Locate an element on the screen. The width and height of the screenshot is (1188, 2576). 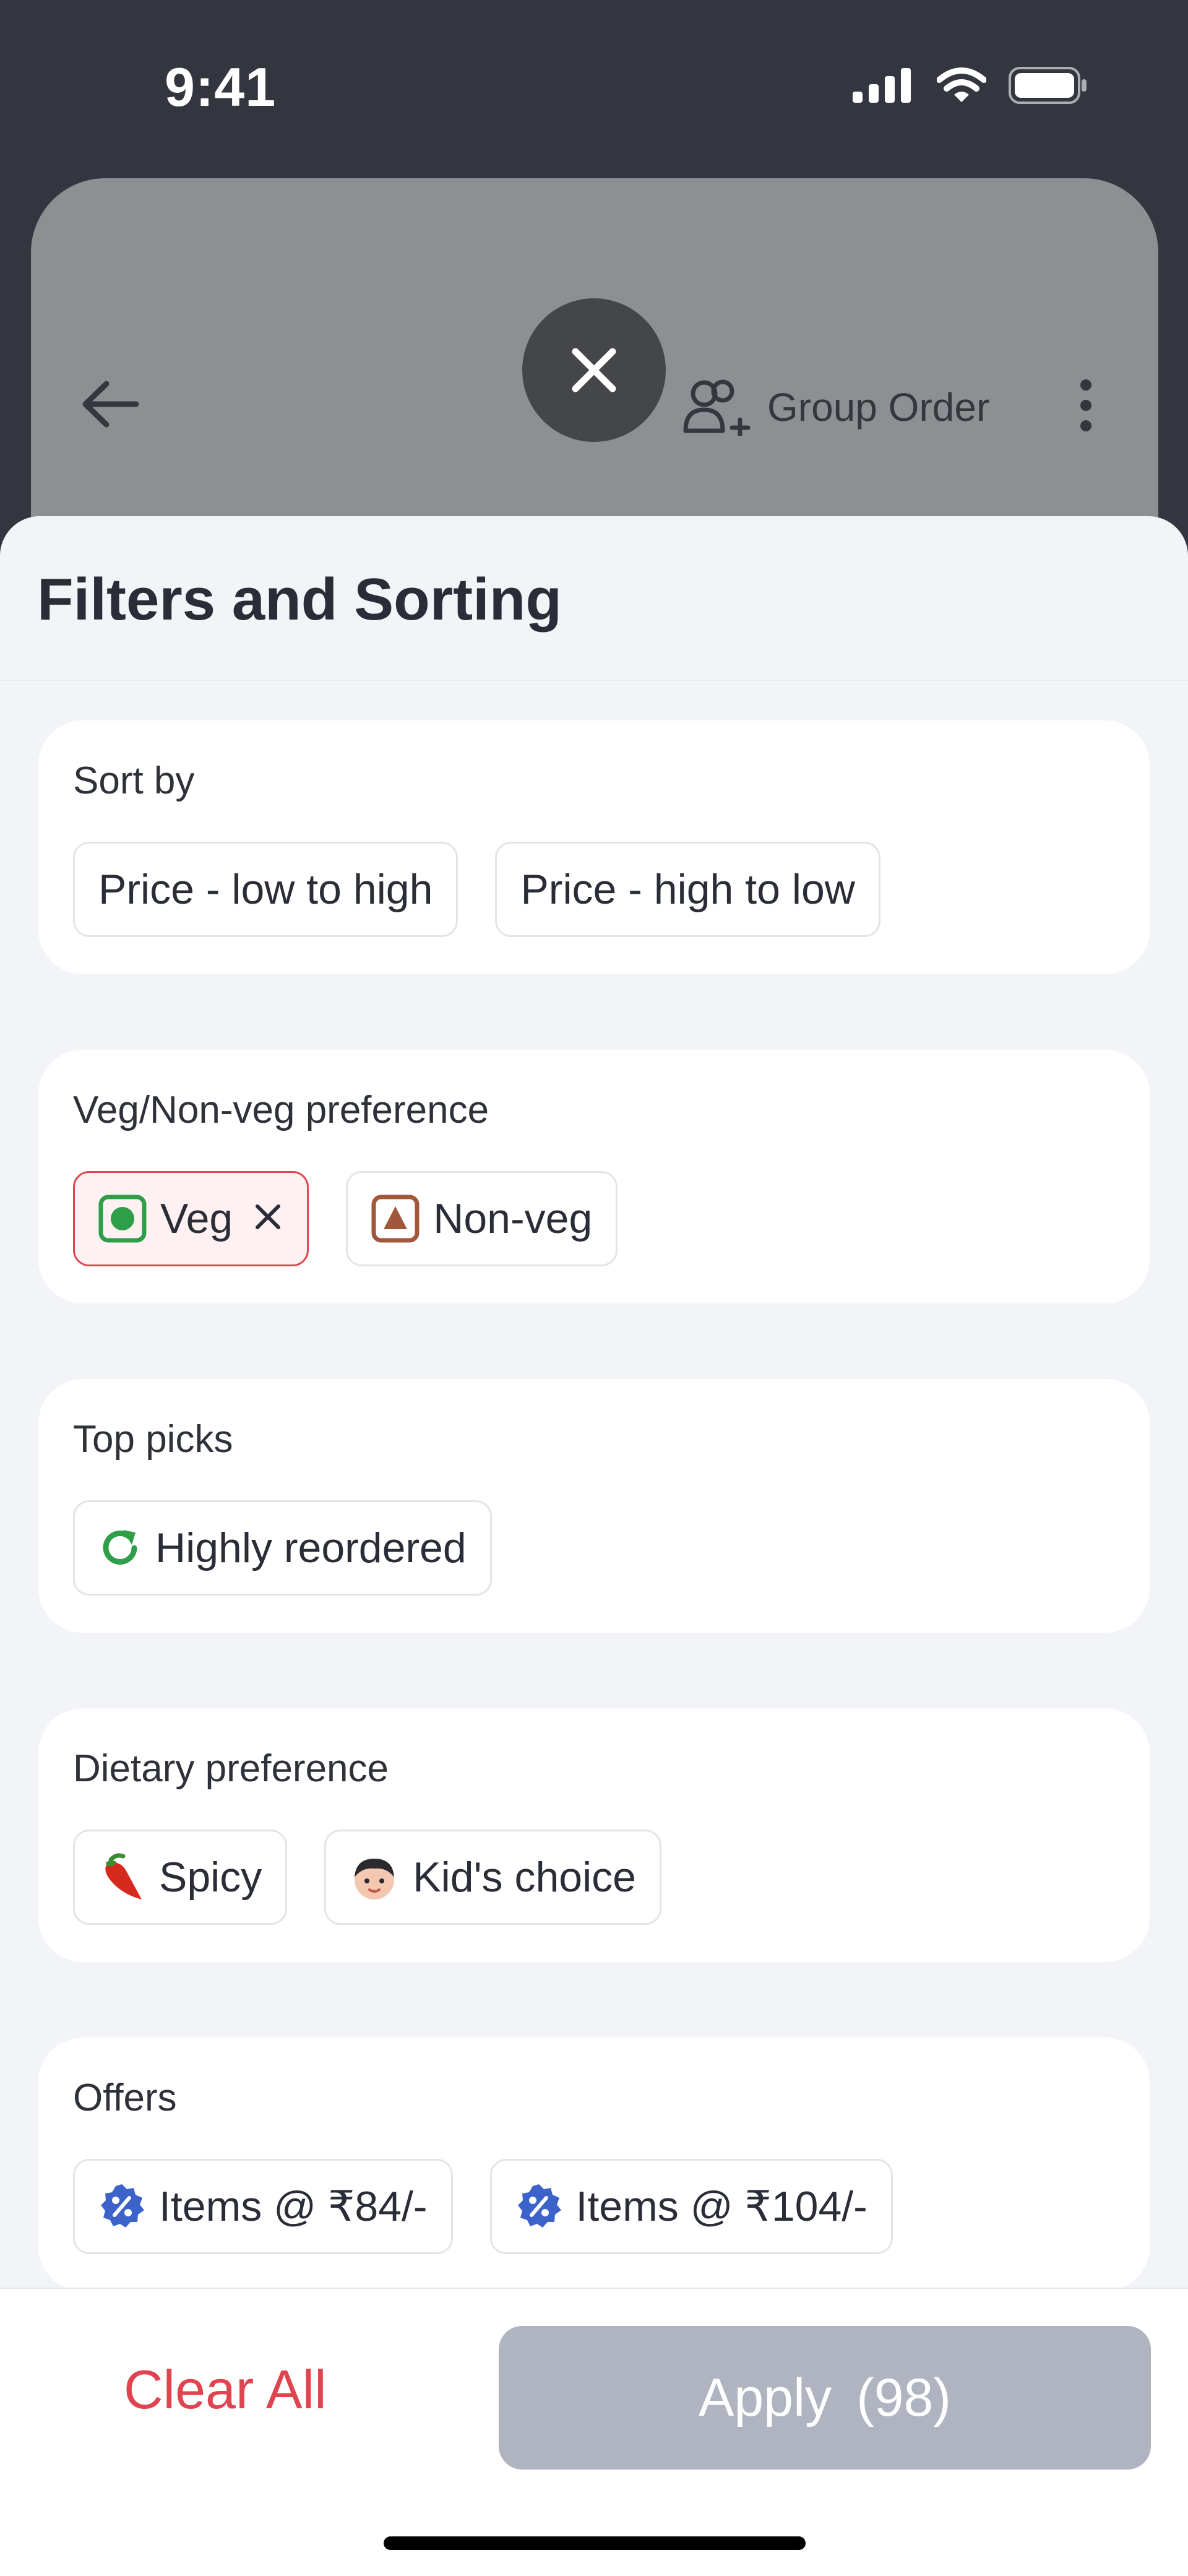
chip-items-104: Items @ ₹104/- is located at coordinates (691, 2206).